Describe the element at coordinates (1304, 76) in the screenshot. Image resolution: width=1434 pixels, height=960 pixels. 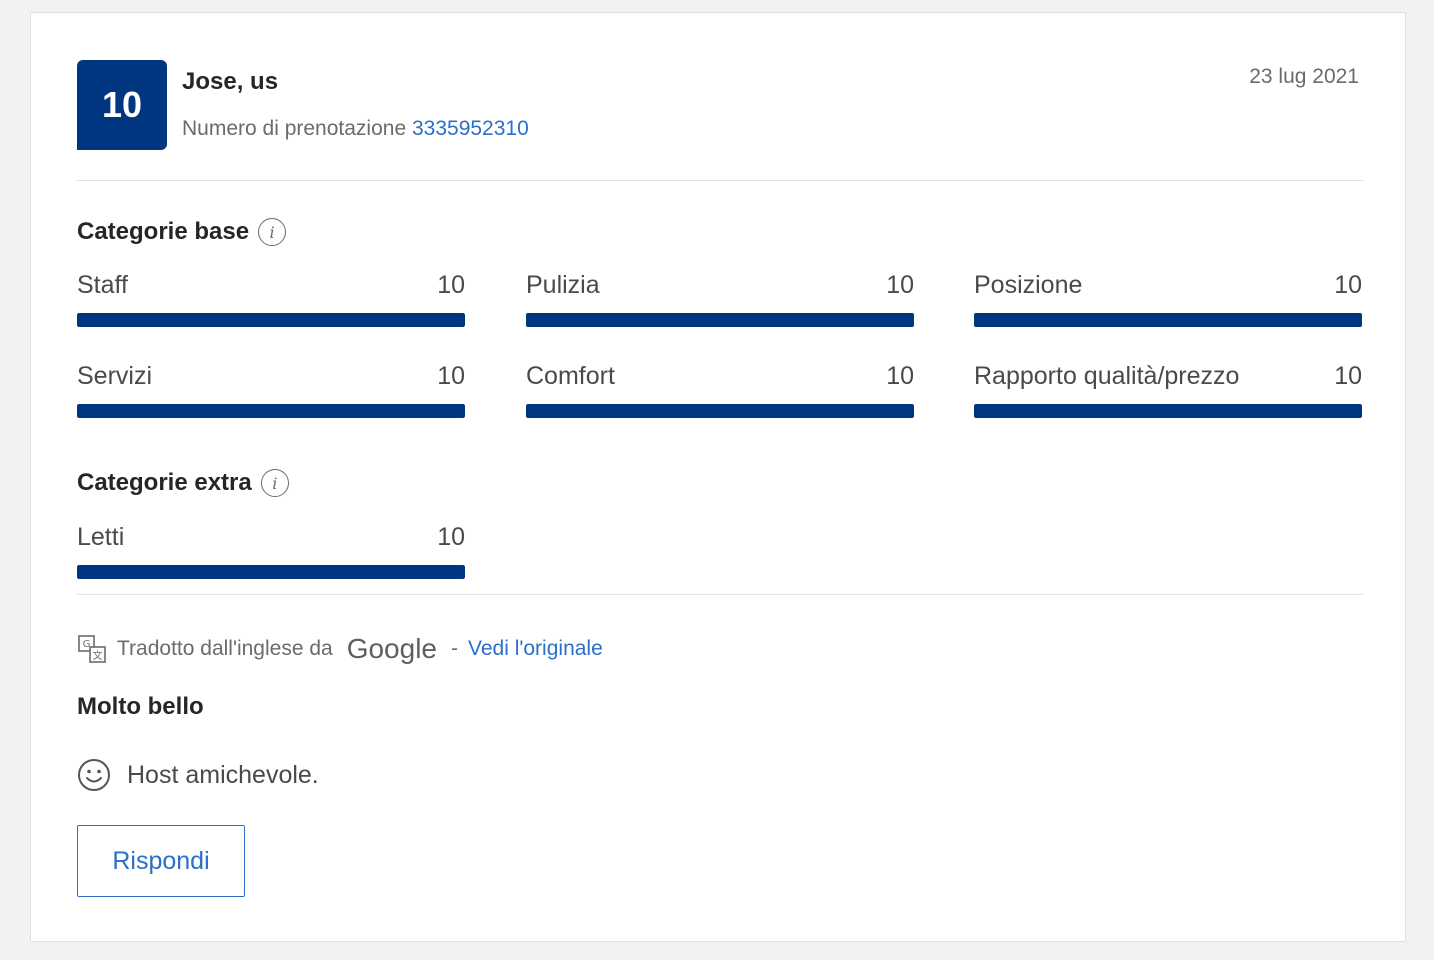
I see `review-date: 23 lug 2021` at that location.